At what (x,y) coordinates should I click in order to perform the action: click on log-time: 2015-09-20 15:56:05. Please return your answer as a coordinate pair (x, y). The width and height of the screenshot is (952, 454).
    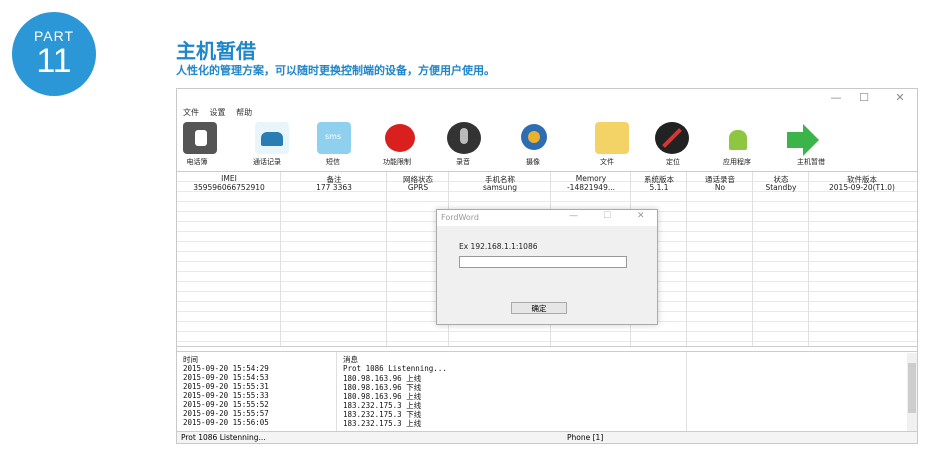
    Looking at the image, I should click on (226, 422).